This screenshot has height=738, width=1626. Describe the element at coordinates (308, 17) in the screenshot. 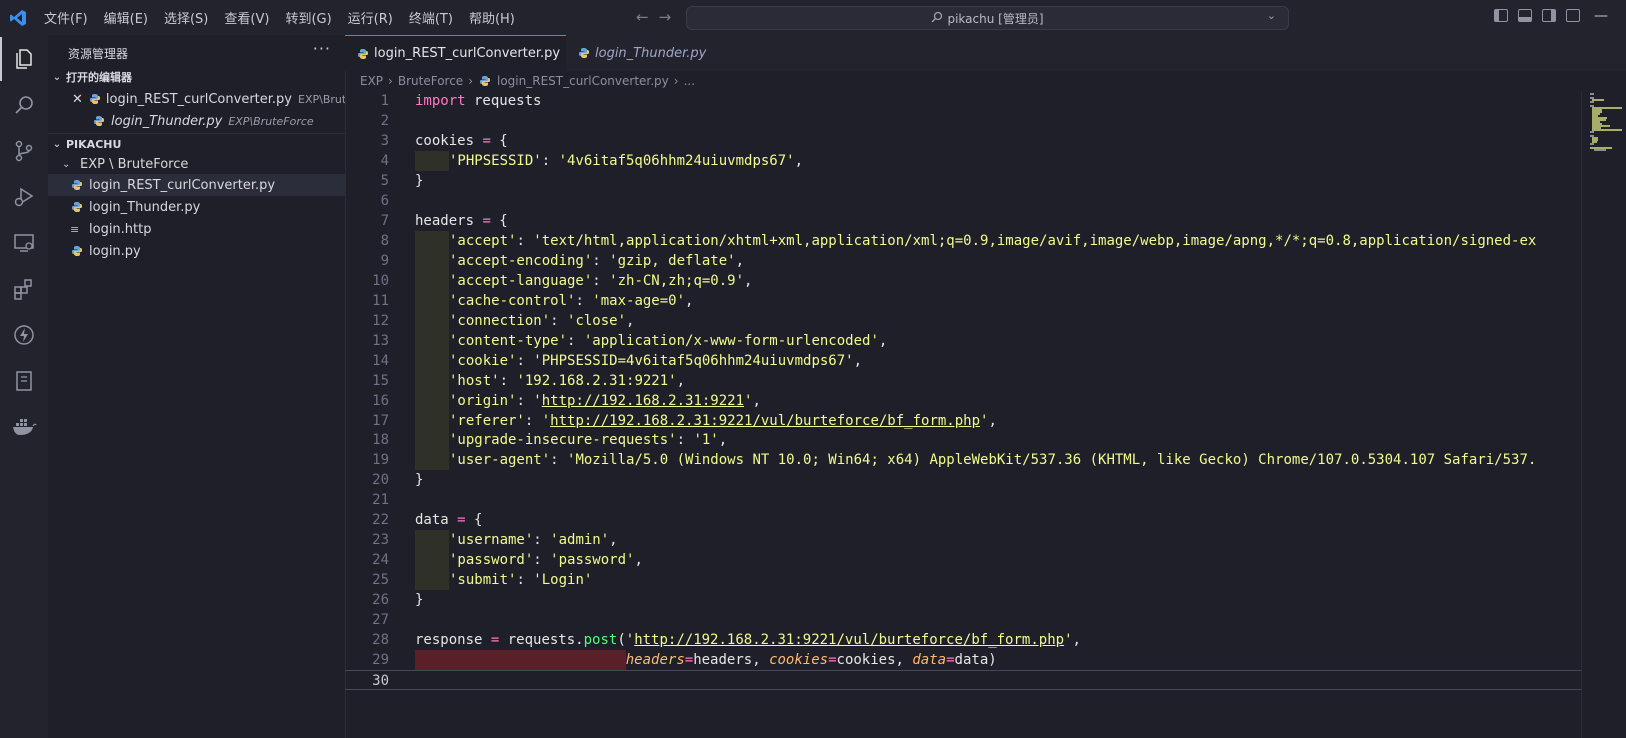

I see `menu-go: 转到(G)` at that location.